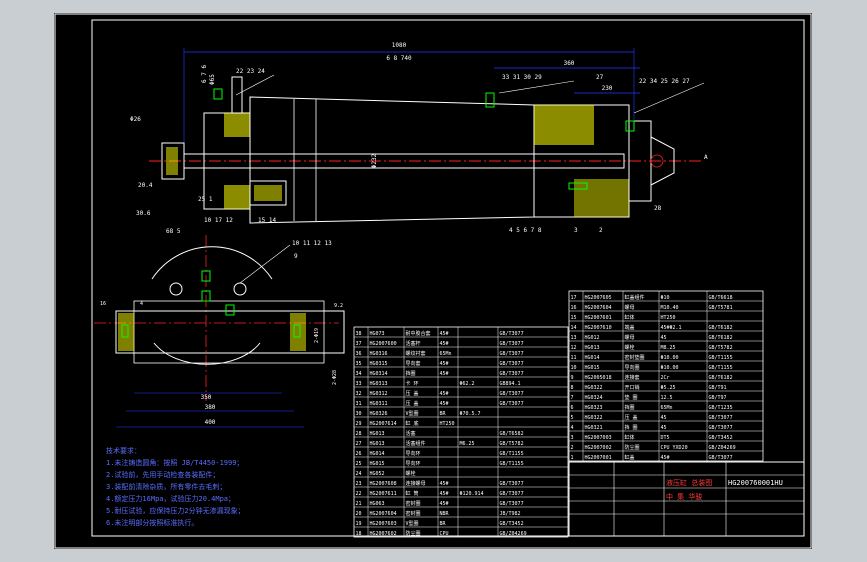  I want to click on parts-cell: GB/T1155, so click(721, 358).